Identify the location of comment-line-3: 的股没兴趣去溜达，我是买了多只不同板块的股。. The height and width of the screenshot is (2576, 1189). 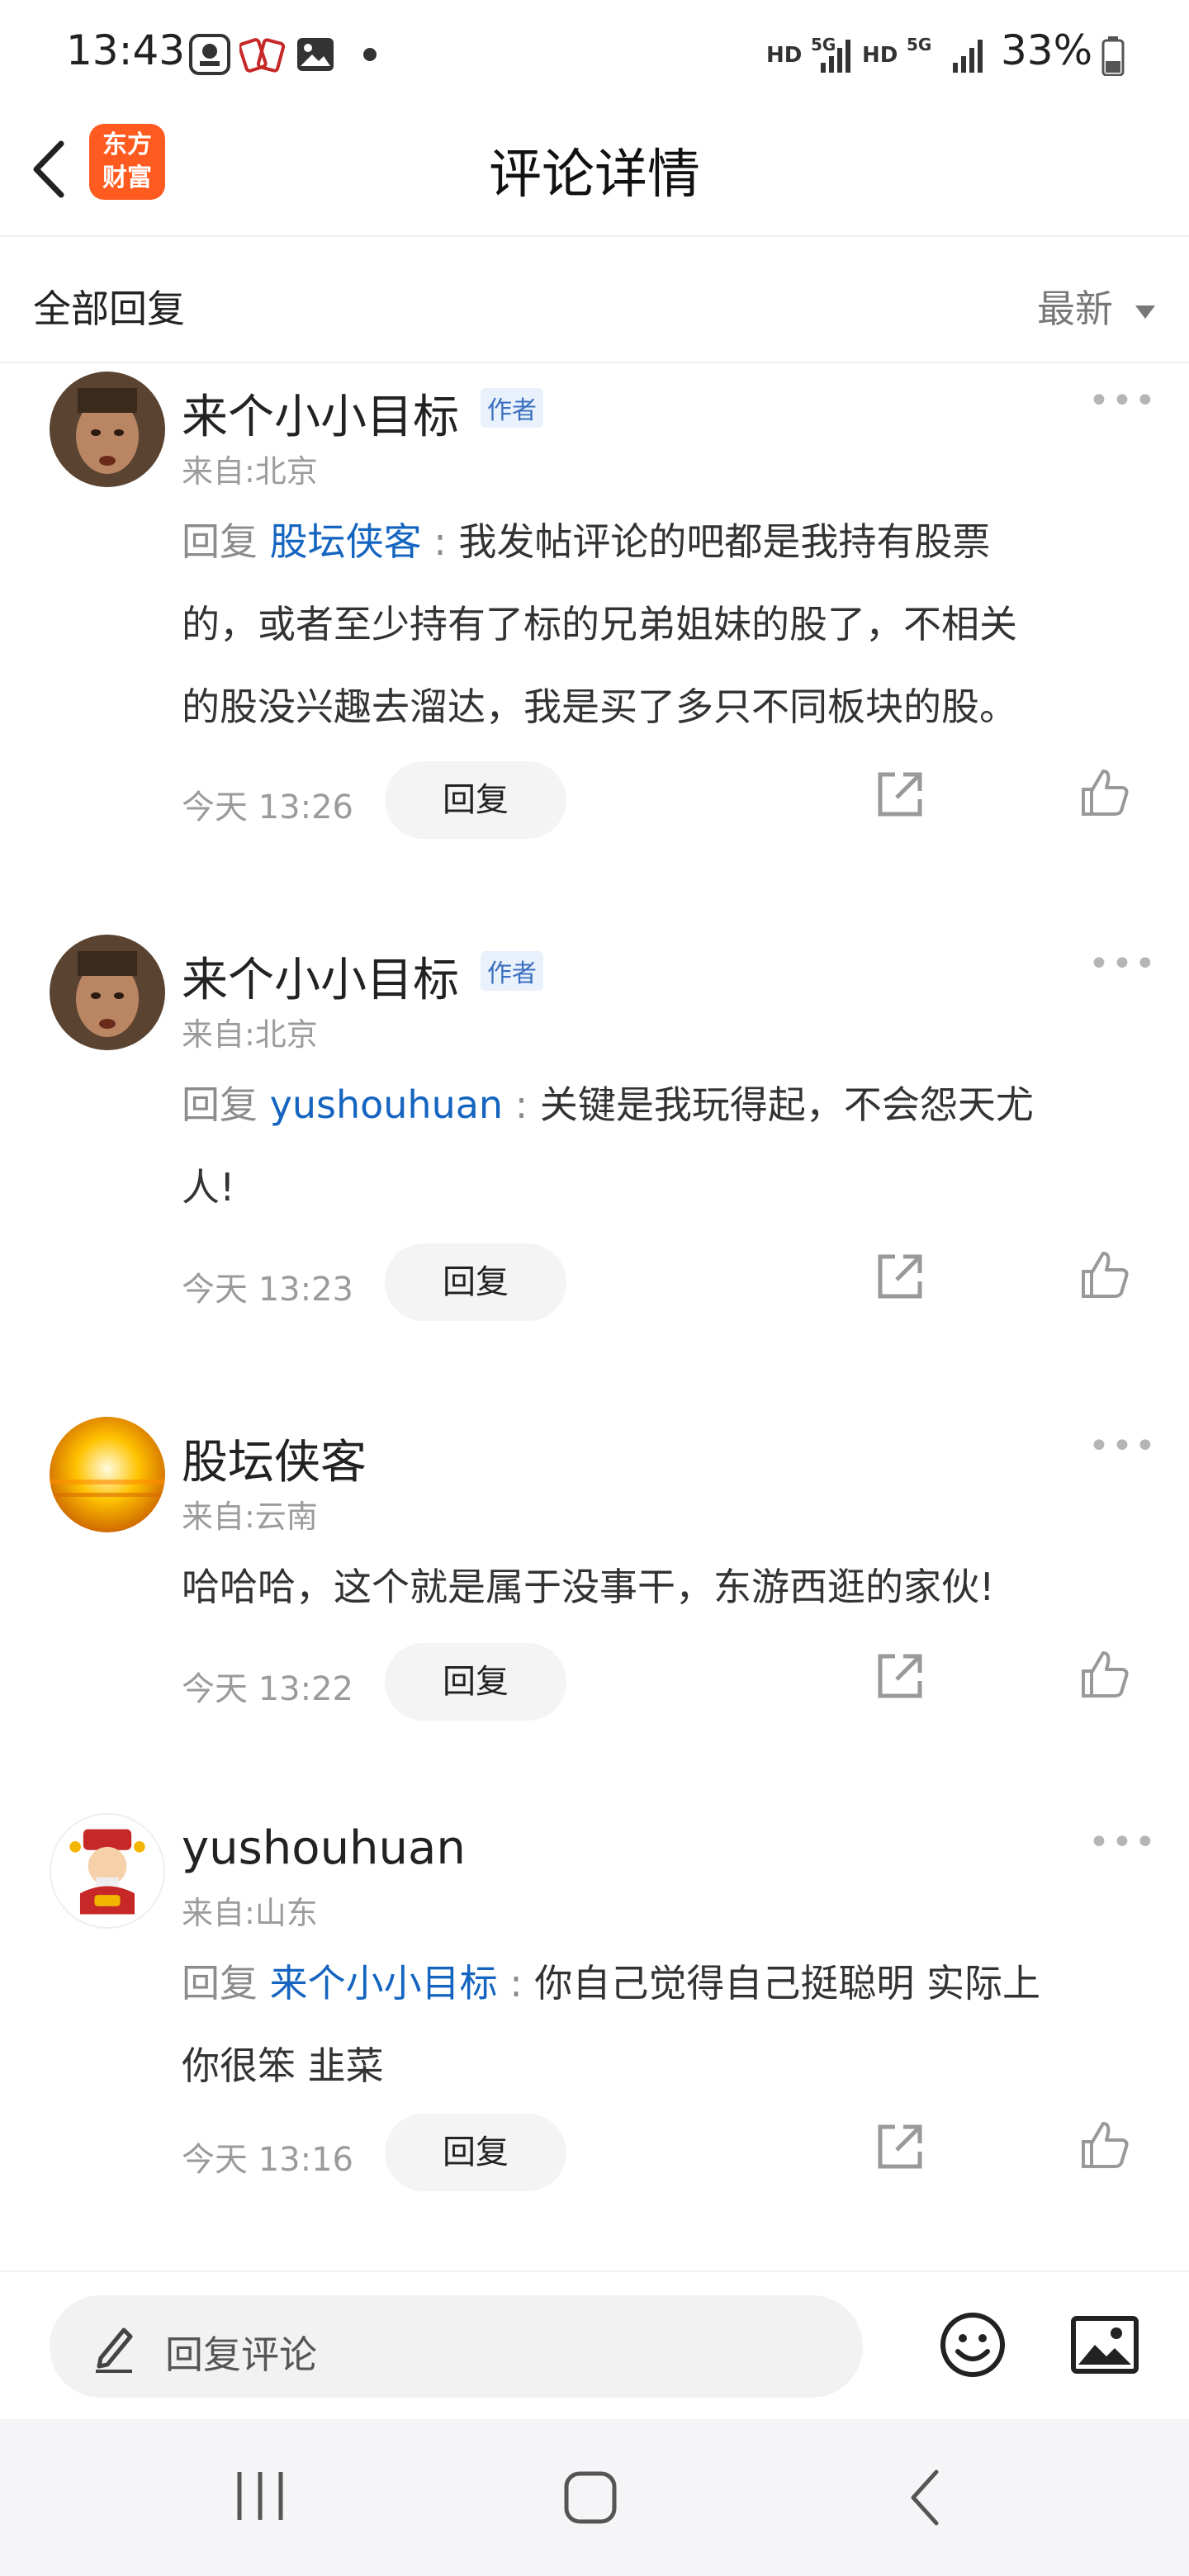
(599, 706).